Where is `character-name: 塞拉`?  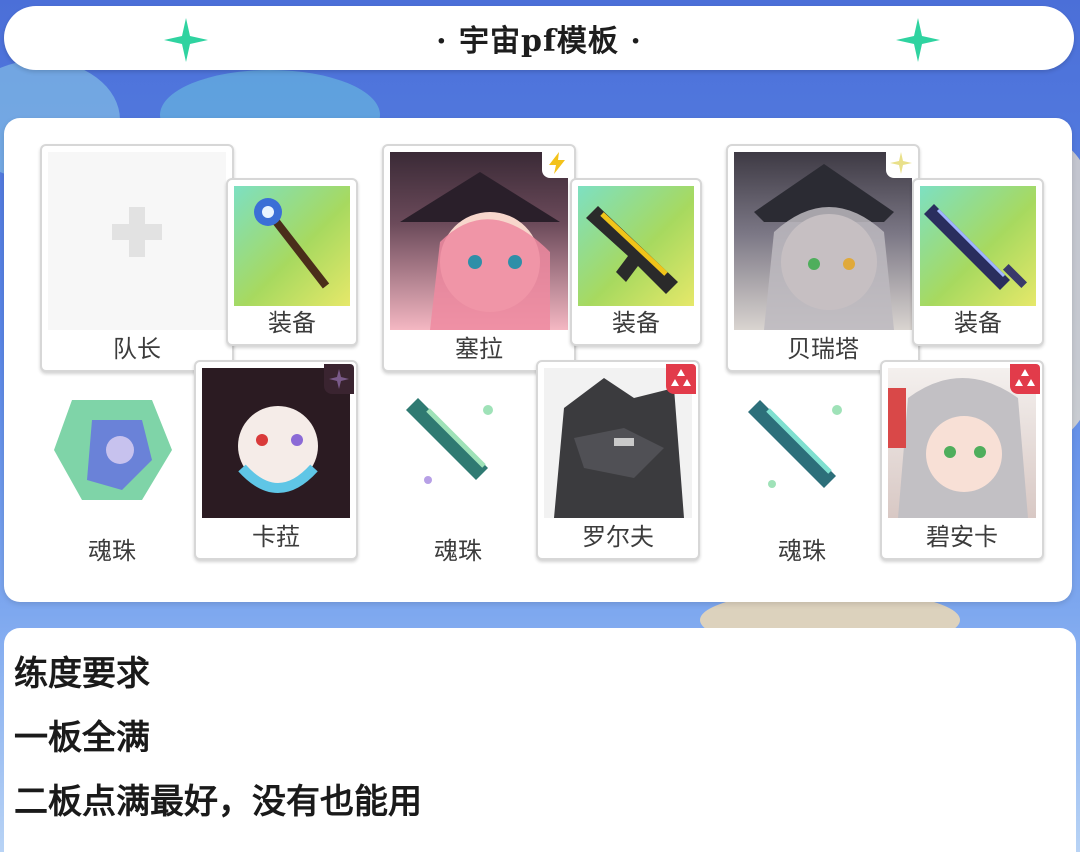
character-name: 塞拉 is located at coordinates (479, 349).